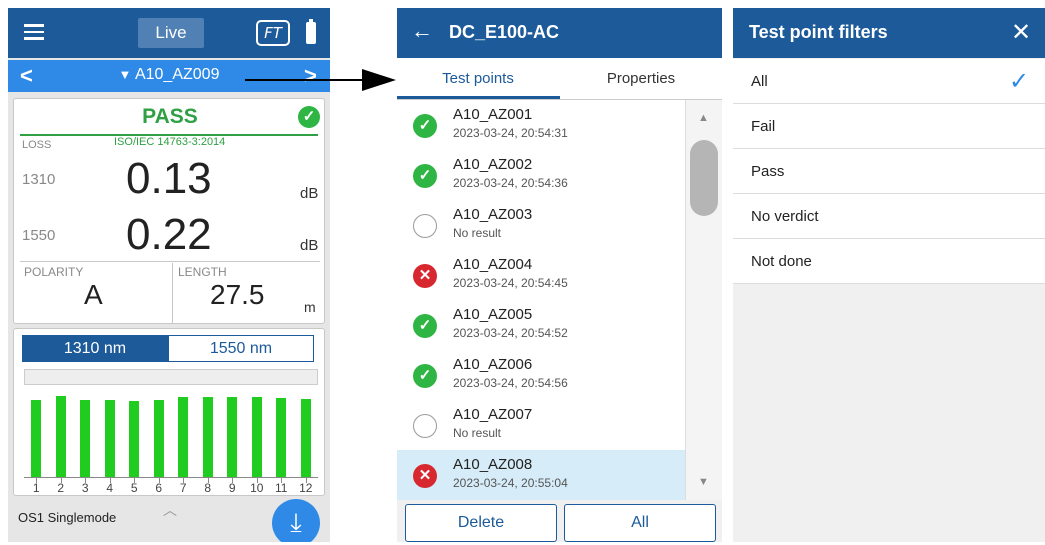 Image resolution: width=1045 pixels, height=545 pixels. What do you see at coordinates (310, 76) in the screenshot?
I see `chevron-right-icon: >` at bounding box center [310, 76].